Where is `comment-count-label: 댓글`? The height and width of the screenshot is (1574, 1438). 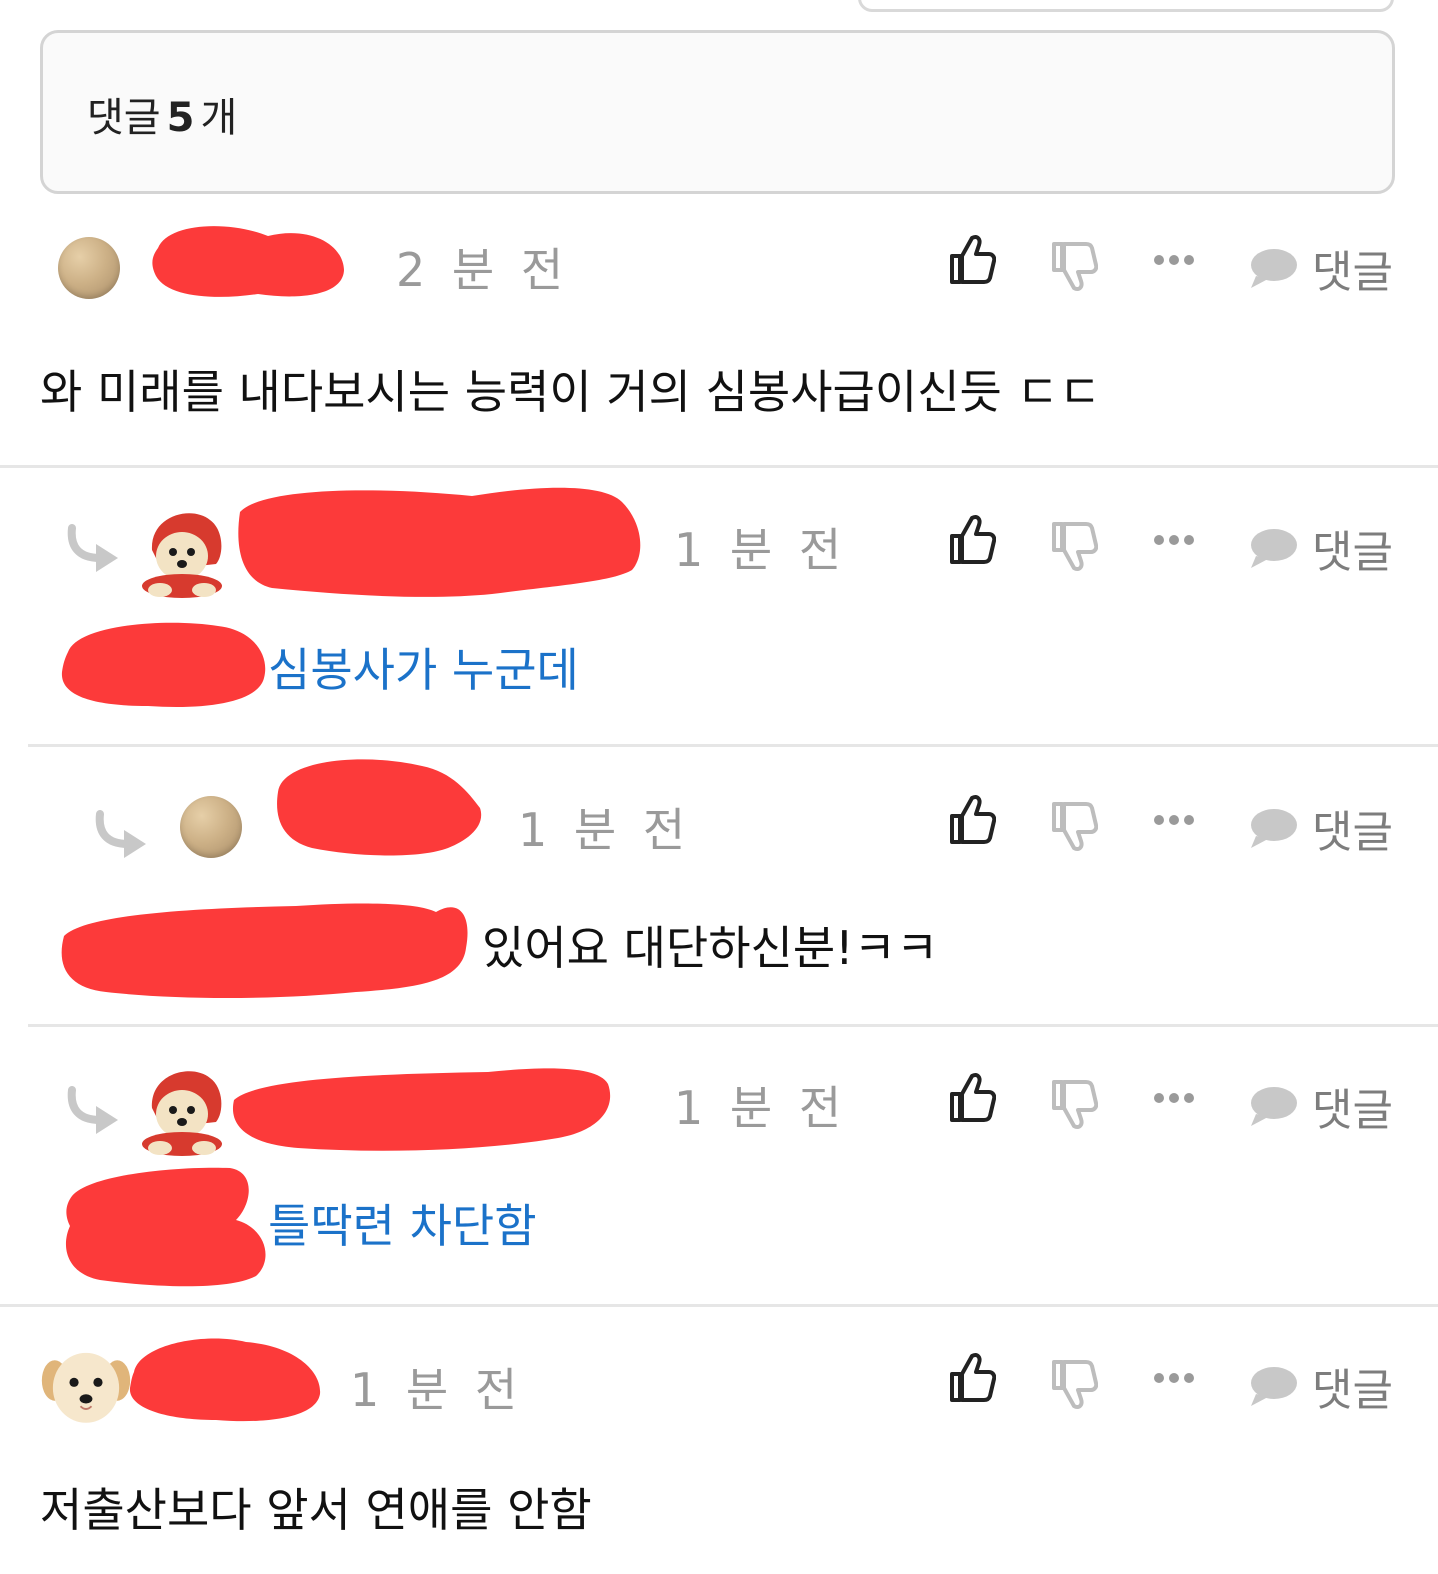 comment-count-label: 댓글 is located at coordinates (124, 118).